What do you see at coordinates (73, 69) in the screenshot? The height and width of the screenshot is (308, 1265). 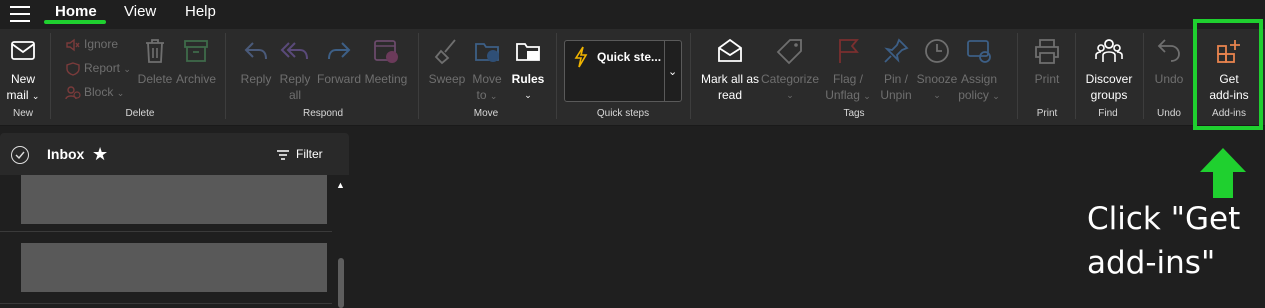 I see `shield-icon` at bounding box center [73, 69].